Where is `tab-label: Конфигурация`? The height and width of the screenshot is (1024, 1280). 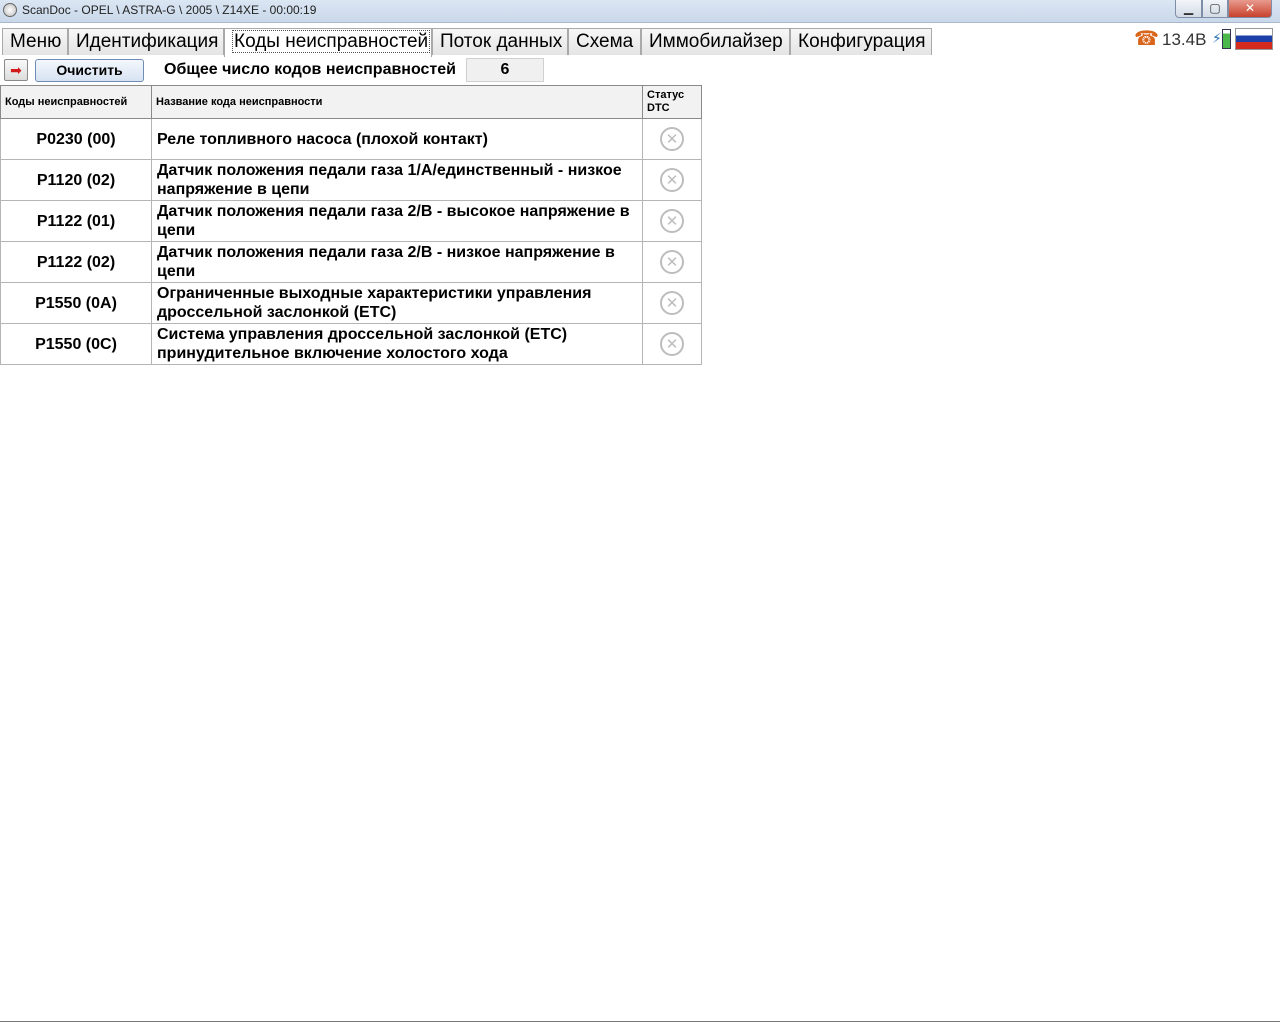
tab-label: Конфигурация is located at coordinates (862, 41).